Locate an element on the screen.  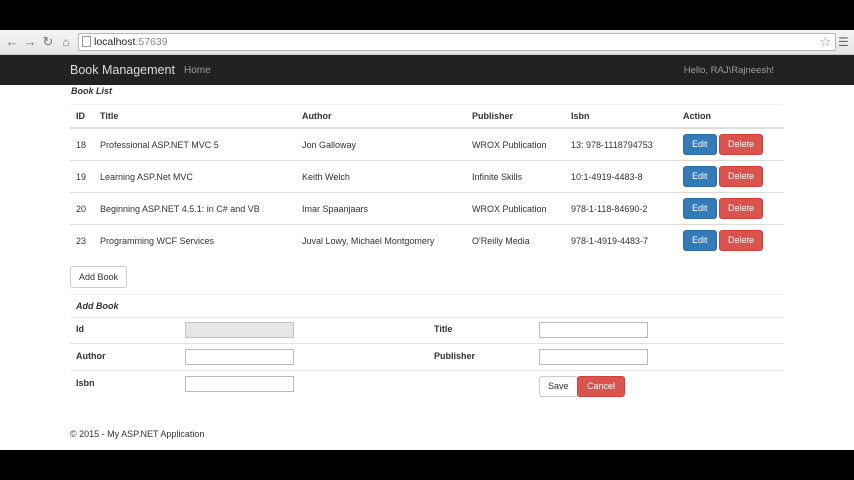
home-icon: ⌂ is located at coordinates (66, 42).